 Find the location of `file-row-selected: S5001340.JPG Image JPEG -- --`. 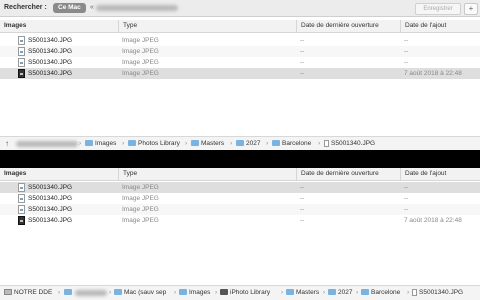

file-row-selected: S5001340.JPG Image JPEG -- -- is located at coordinates (240, 187).